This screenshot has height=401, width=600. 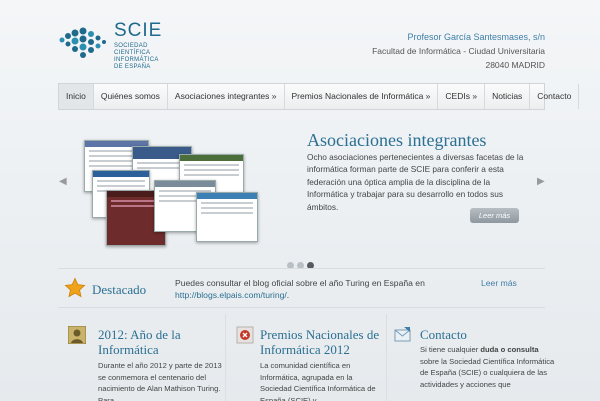 What do you see at coordinates (508, 96) in the screenshot?
I see `nav-item-noticias: Noticias` at bounding box center [508, 96].